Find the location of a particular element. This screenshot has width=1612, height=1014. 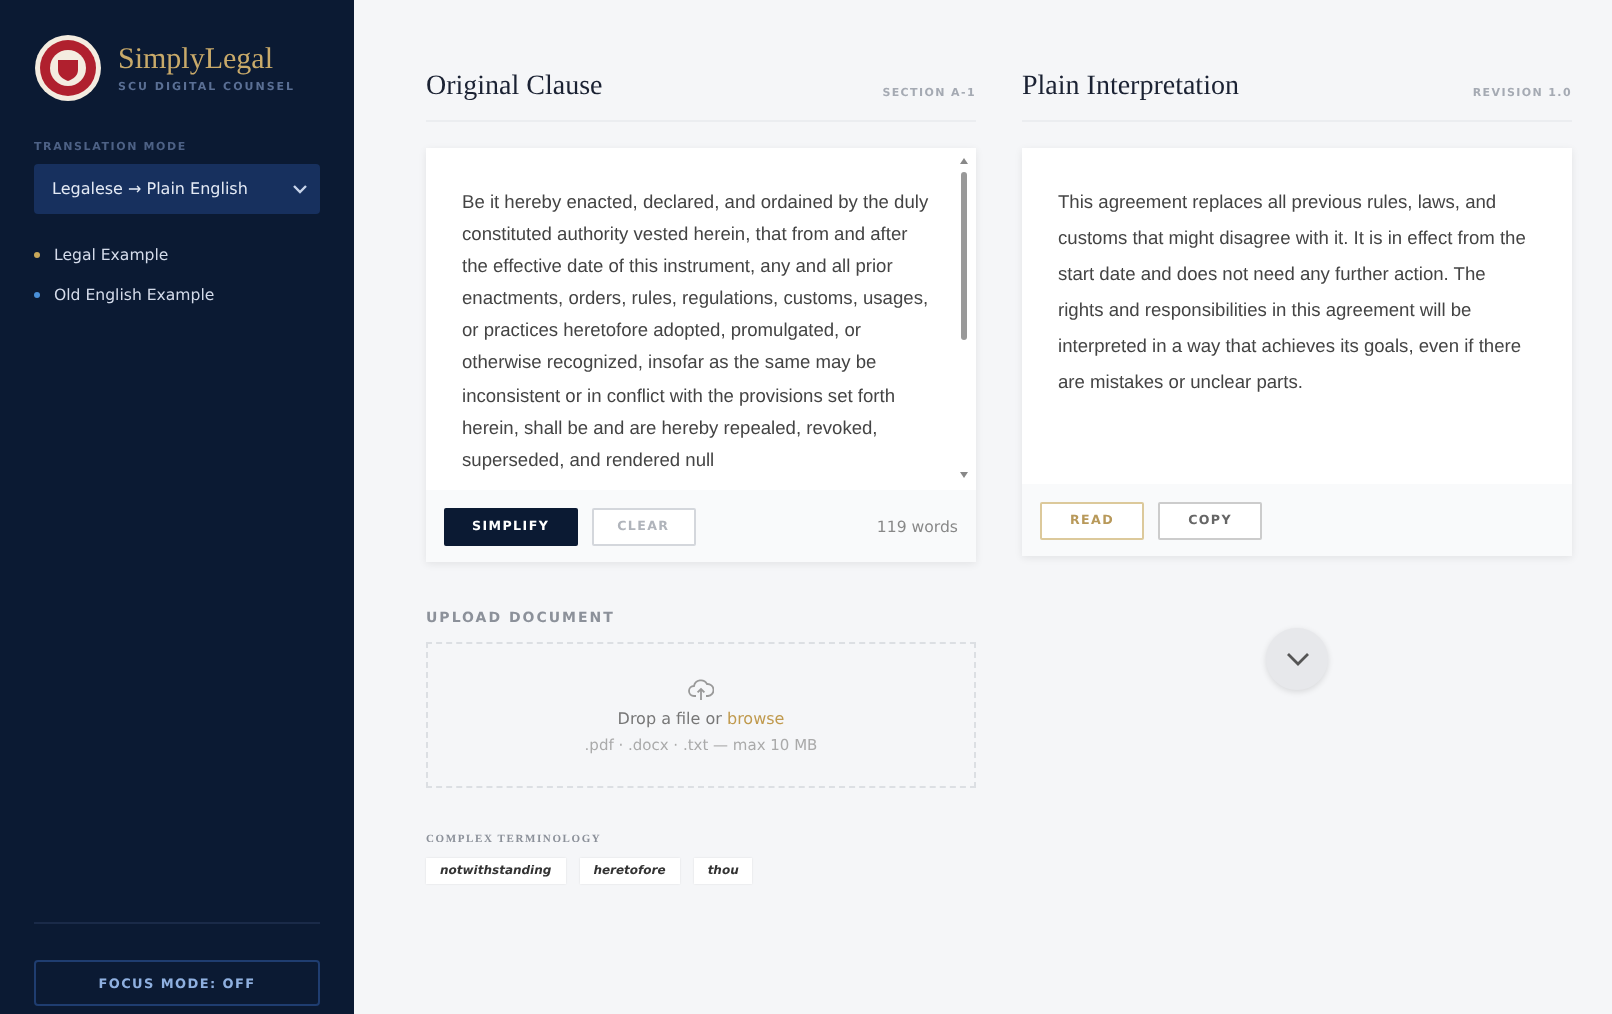

mode-select: Legalese → Plain English is located at coordinates (177, 189).